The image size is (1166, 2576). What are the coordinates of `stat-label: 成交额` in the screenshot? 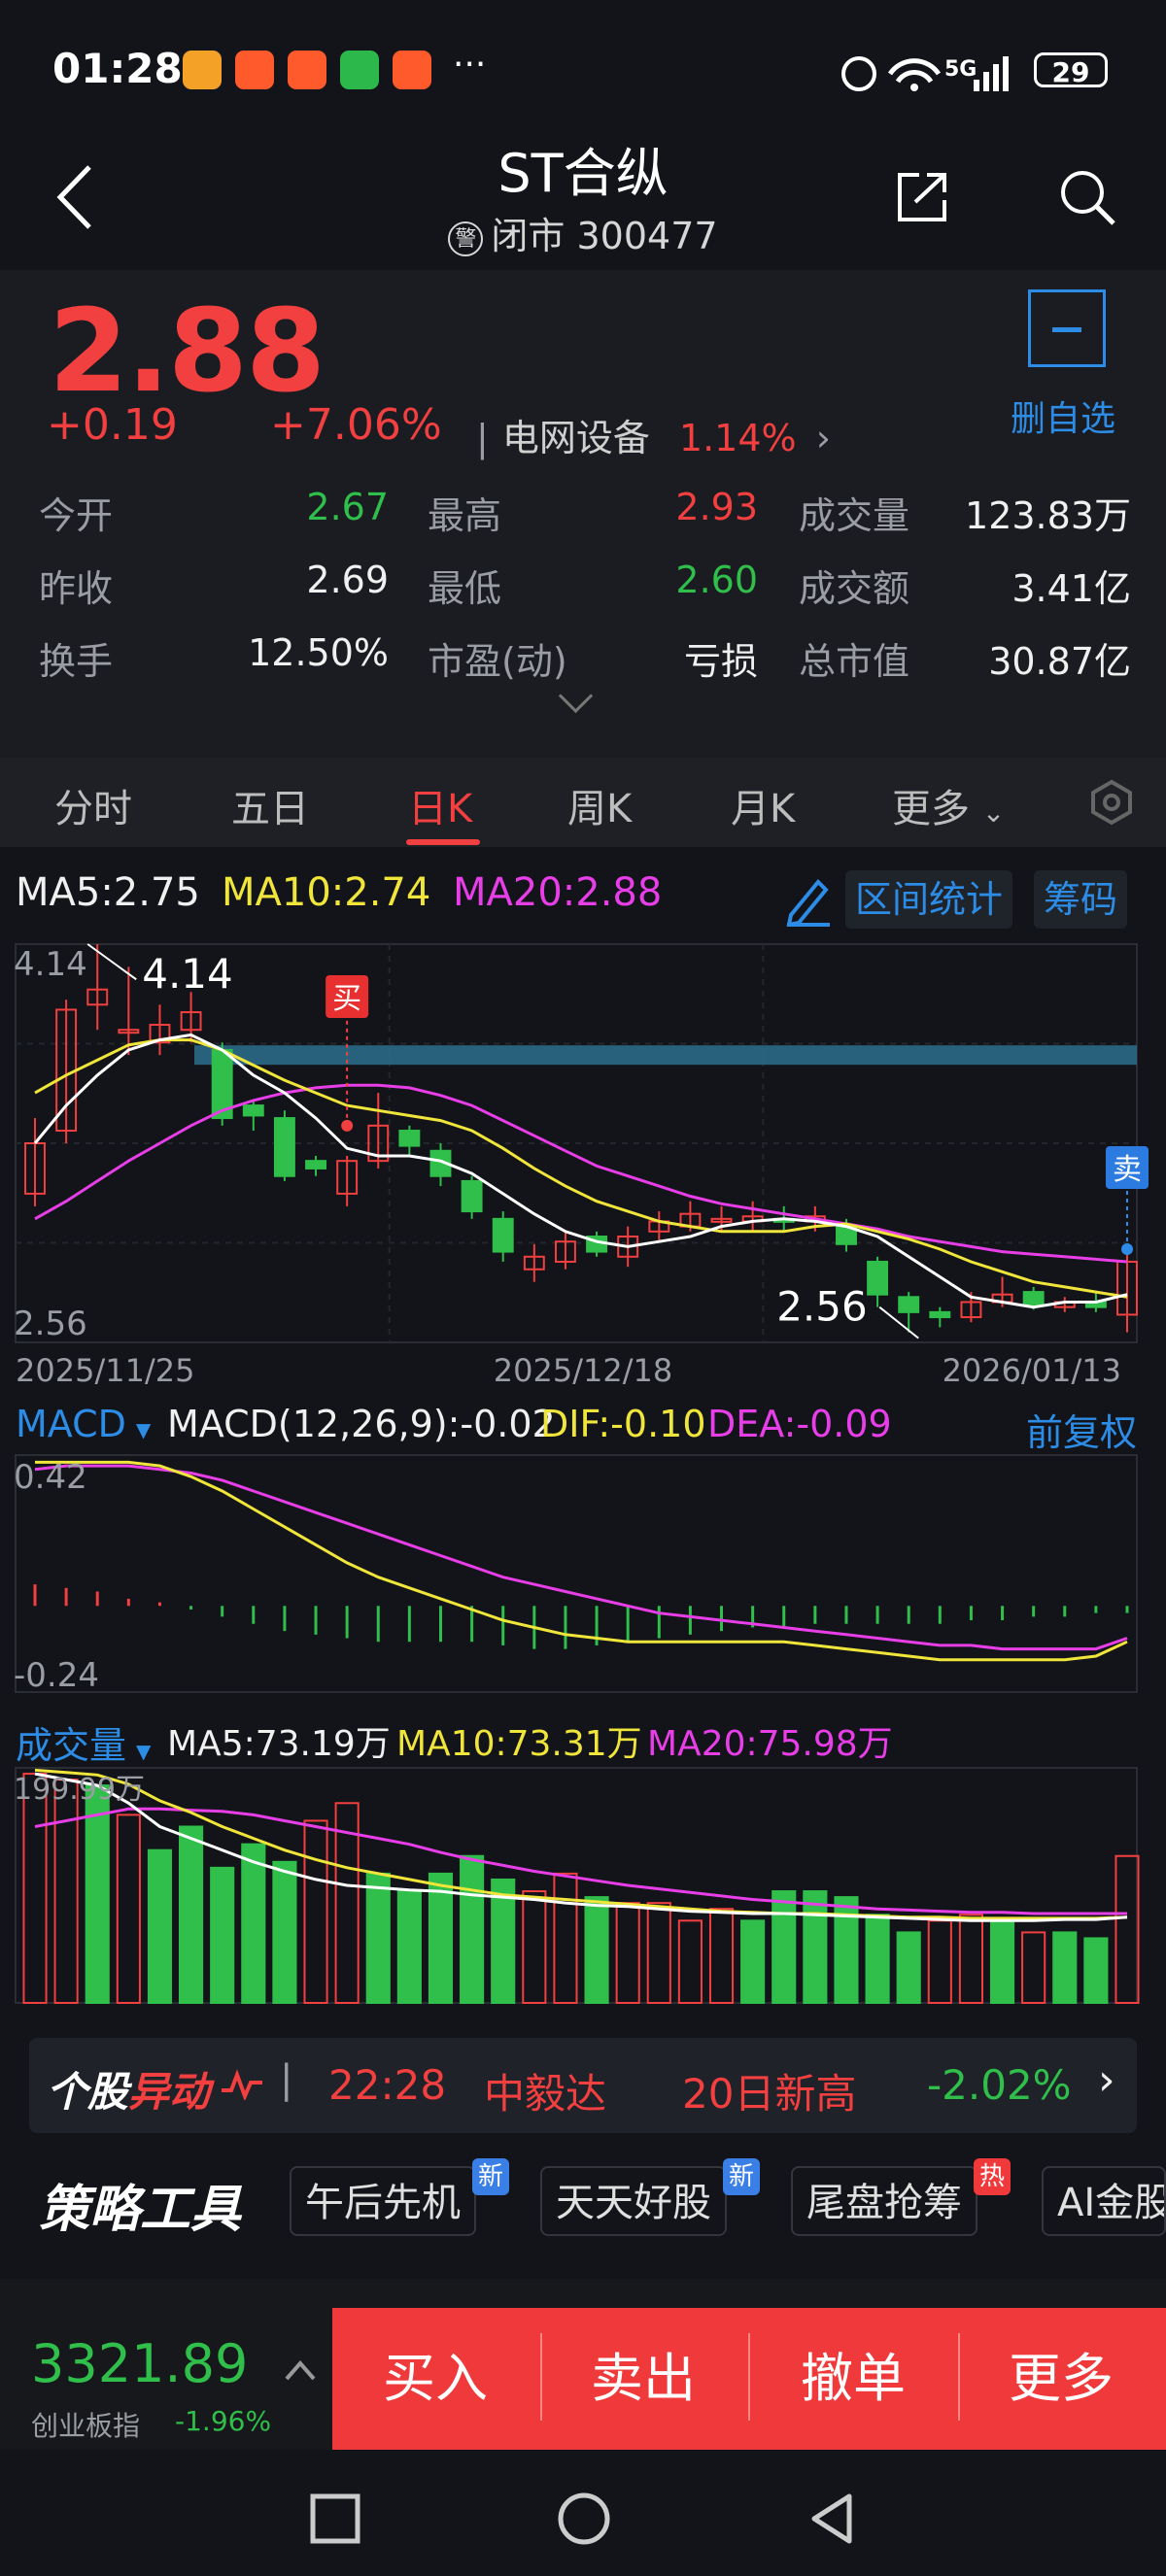 It's located at (854, 588).